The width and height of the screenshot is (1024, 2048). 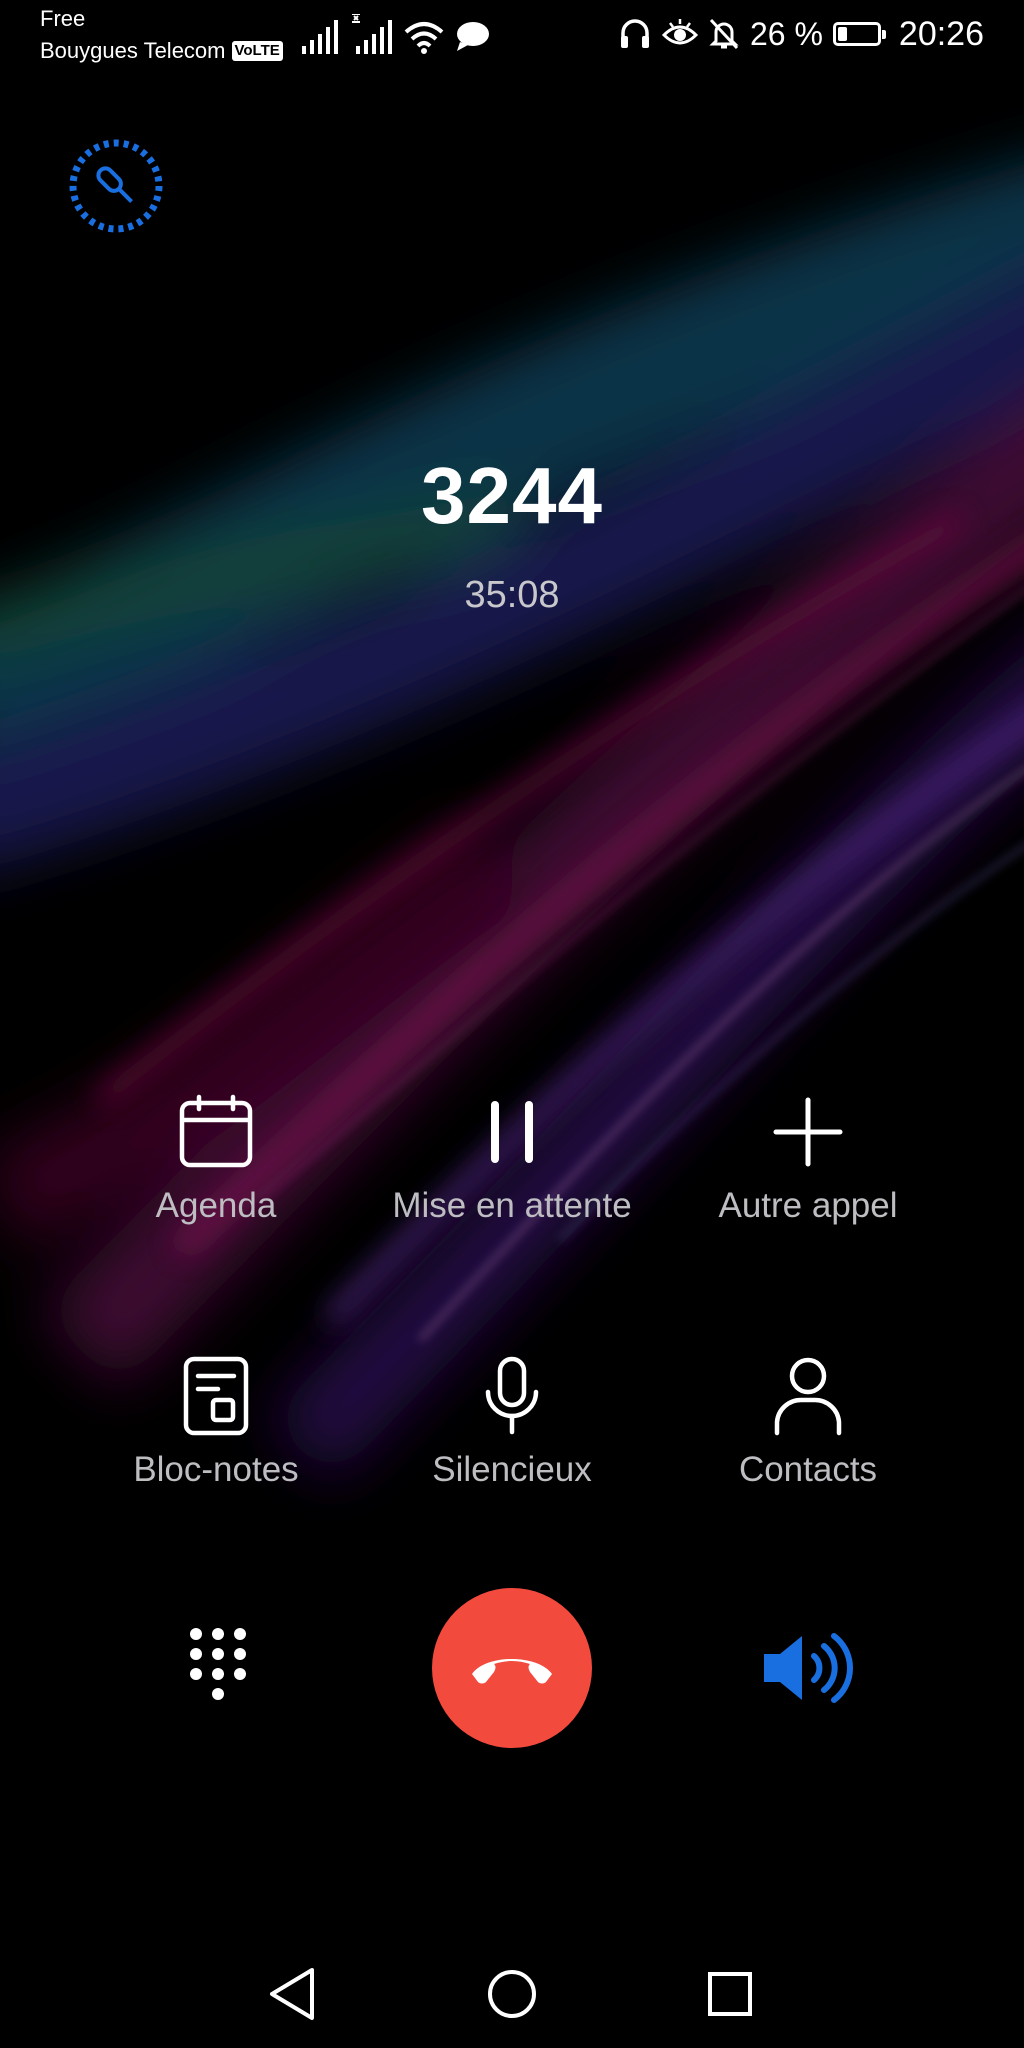 I want to click on home-circle-icon, so click(x=512, y=1994).